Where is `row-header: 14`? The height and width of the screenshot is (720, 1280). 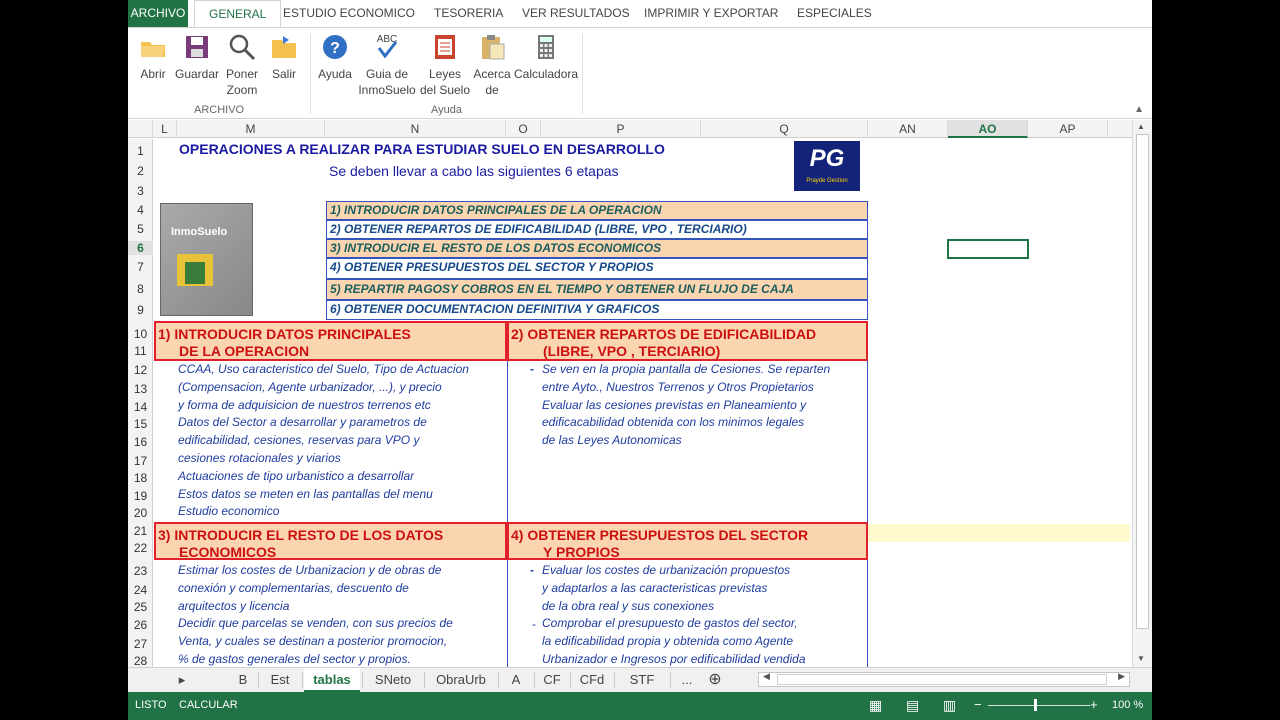
row-header: 14 is located at coordinates (140, 407).